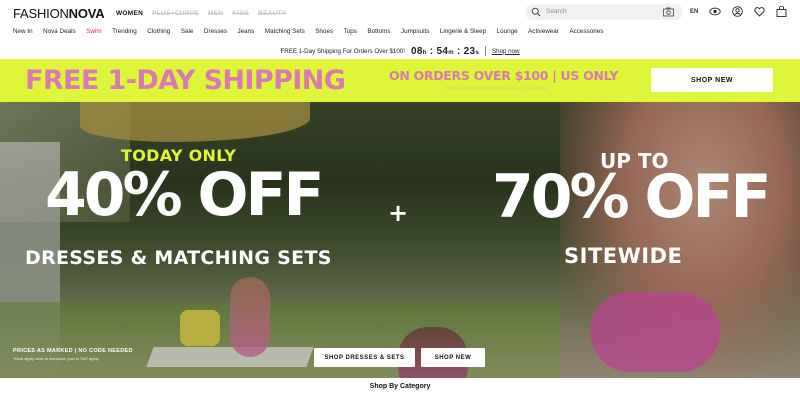  What do you see at coordinates (536, 12) in the screenshot?
I see `search-icon` at bounding box center [536, 12].